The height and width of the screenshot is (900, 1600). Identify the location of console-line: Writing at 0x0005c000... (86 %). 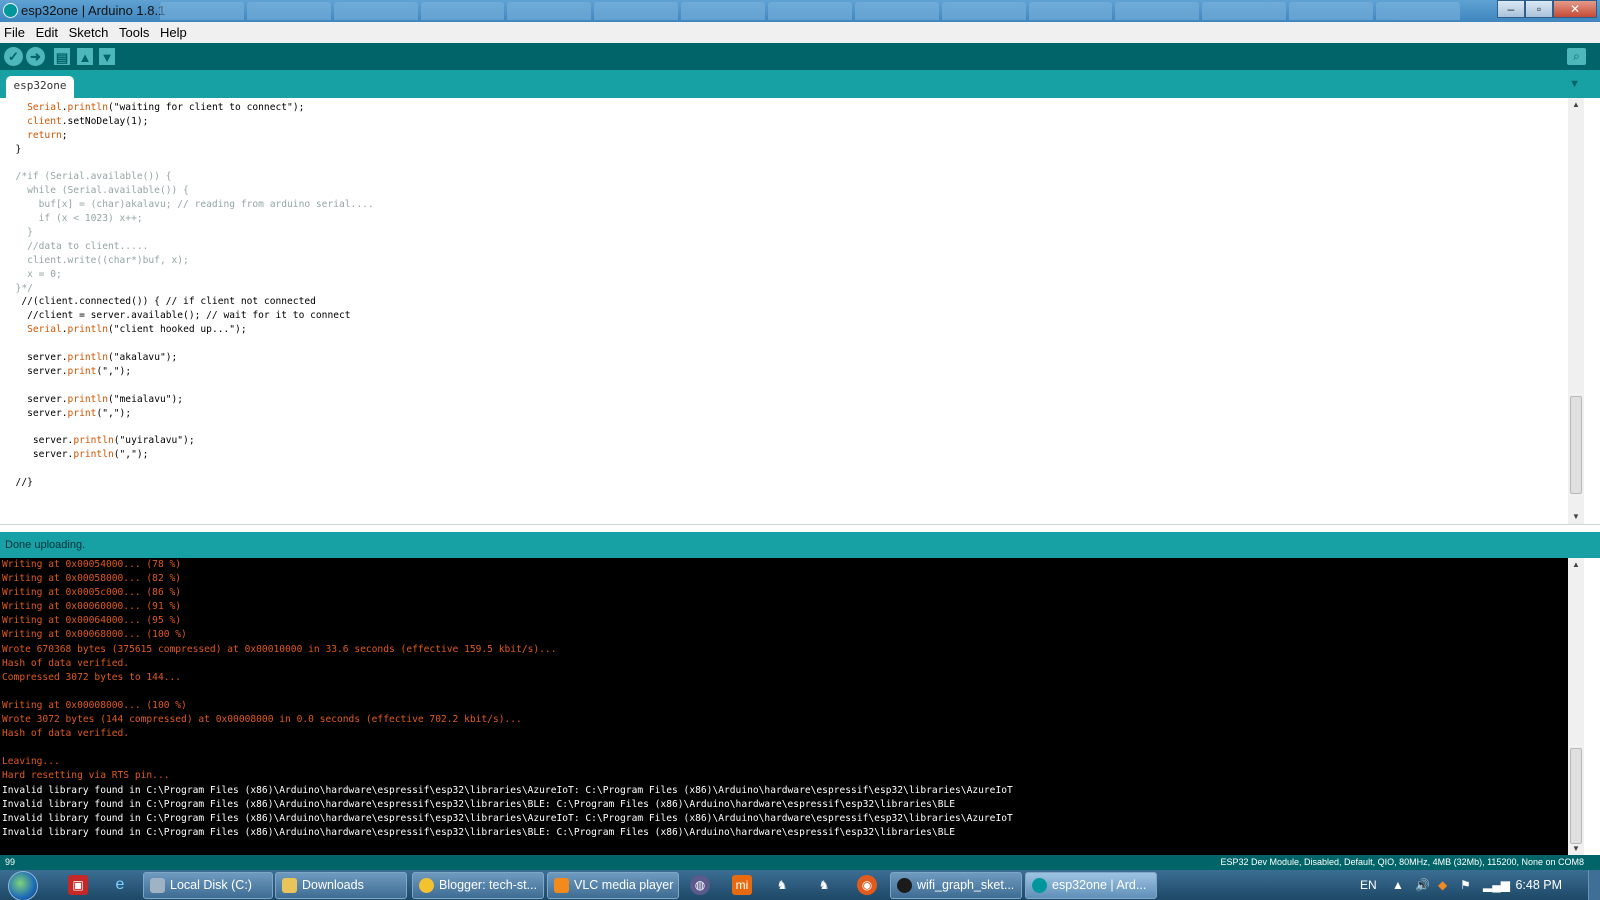
(92, 593).